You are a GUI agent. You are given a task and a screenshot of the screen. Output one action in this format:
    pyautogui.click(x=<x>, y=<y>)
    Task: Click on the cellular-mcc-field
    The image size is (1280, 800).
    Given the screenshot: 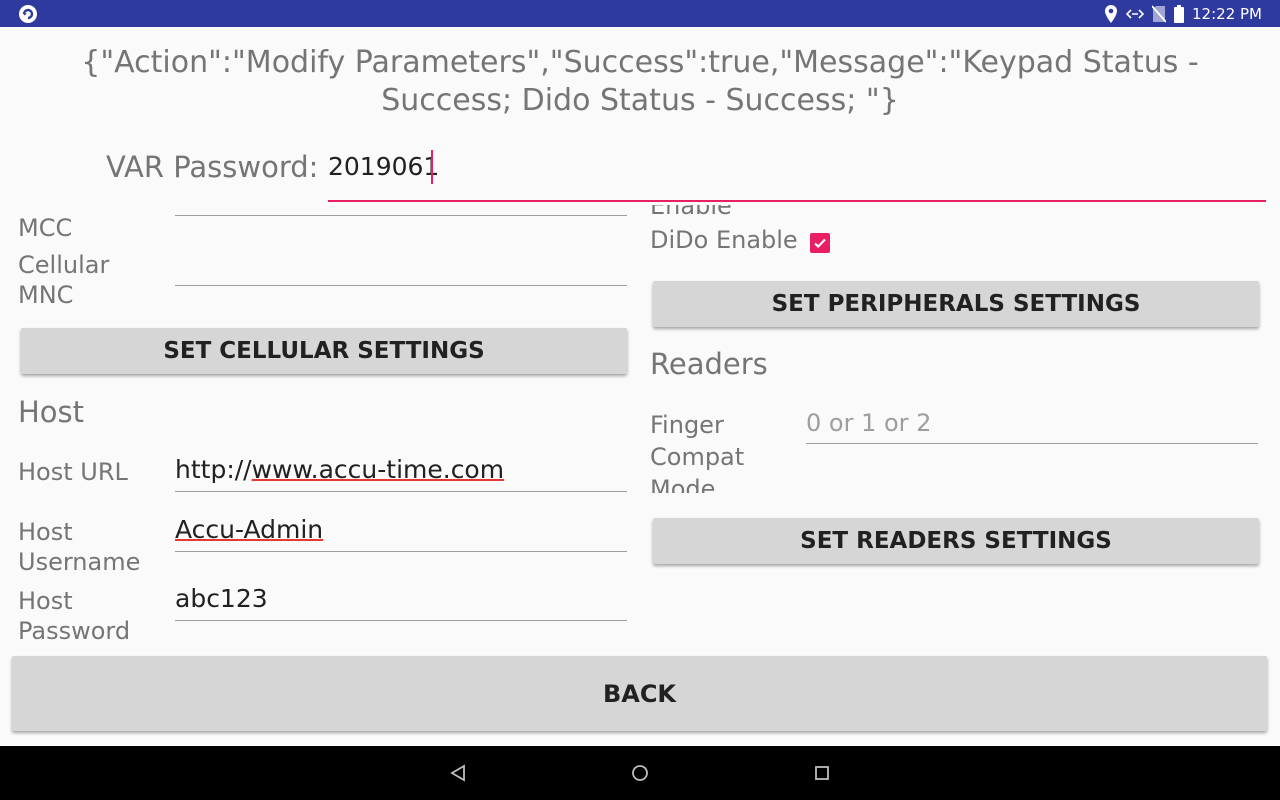 What is the action you would take?
    pyautogui.click(x=401, y=215)
    